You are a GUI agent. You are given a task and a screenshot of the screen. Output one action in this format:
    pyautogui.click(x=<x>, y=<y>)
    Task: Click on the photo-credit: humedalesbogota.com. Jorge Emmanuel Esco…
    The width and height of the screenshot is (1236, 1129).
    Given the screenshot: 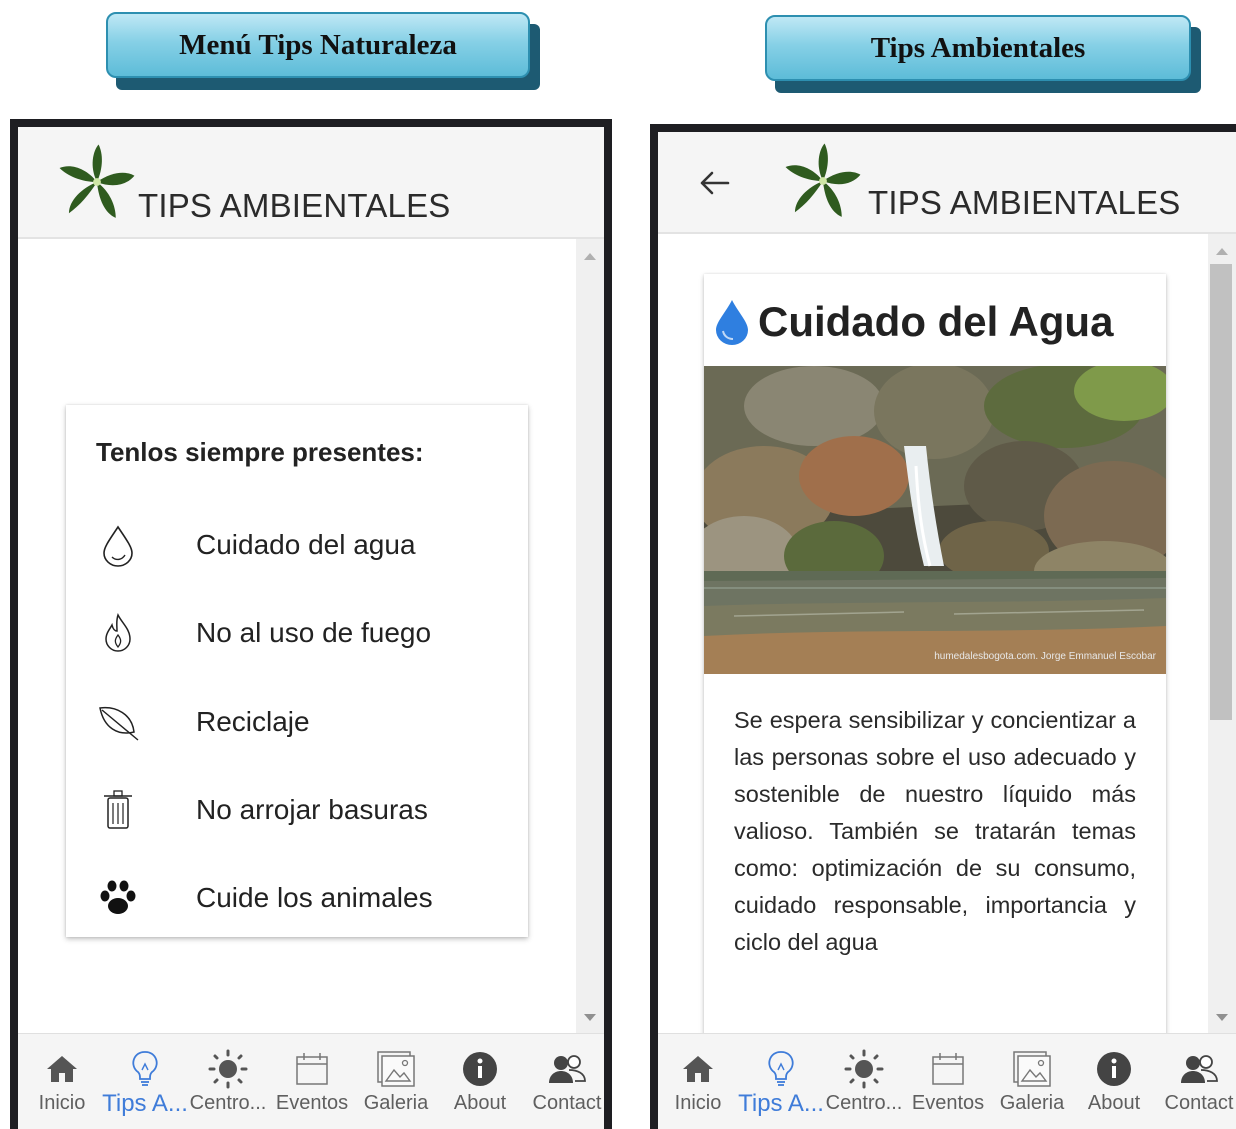 What is the action you would take?
    pyautogui.click(x=1045, y=656)
    